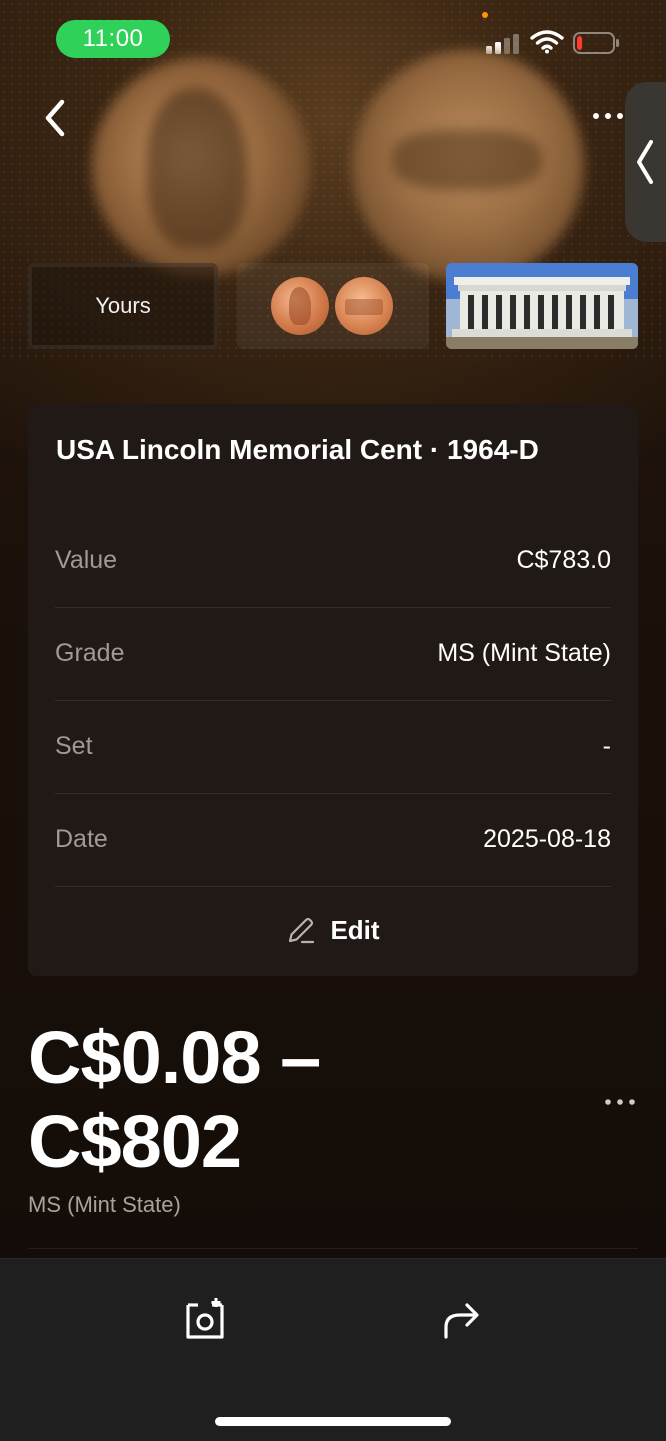 This screenshot has width=666, height=1441. I want to click on detail-row-set: Set -, so click(333, 747).